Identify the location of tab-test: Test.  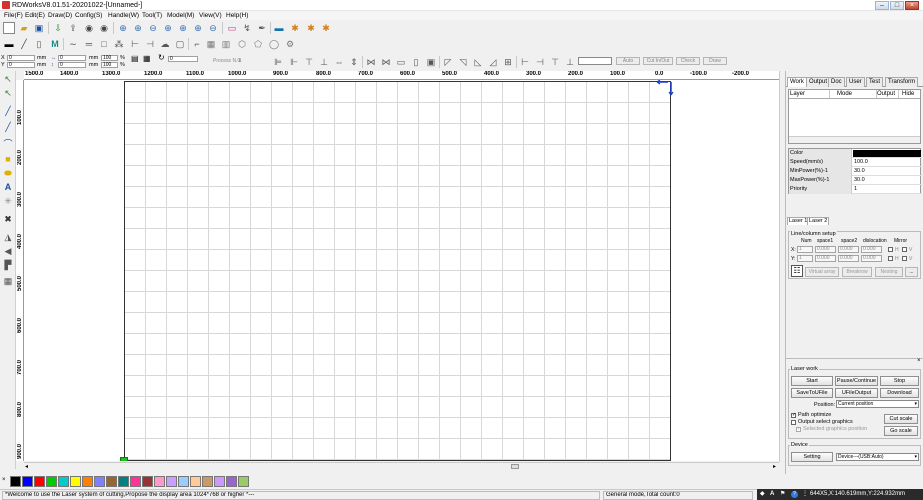
(875, 82).